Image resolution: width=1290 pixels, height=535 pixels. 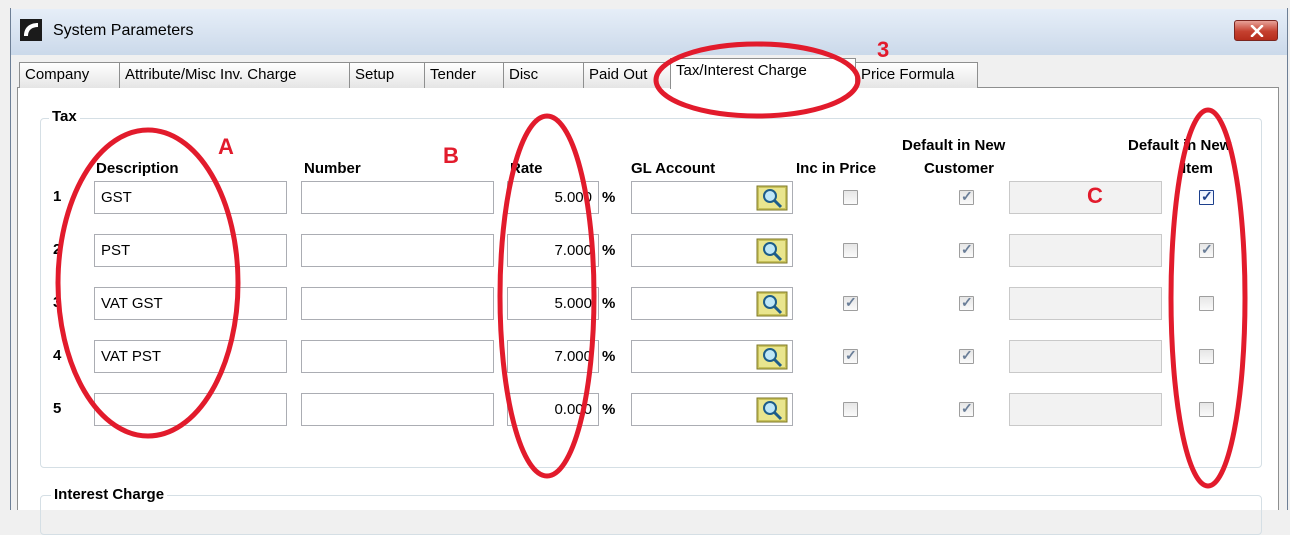 What do you see at coordinates (387, 75) in the screenshot?
I see `tab-setup: Setup` at bounding box center [387, 75].